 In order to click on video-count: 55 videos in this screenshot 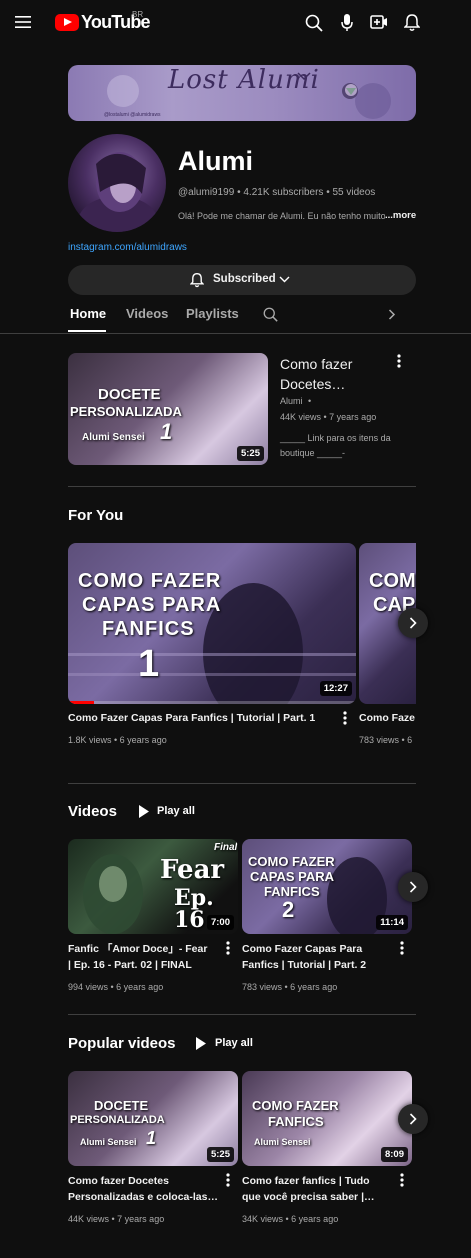, I will do `click(354, 192)`.